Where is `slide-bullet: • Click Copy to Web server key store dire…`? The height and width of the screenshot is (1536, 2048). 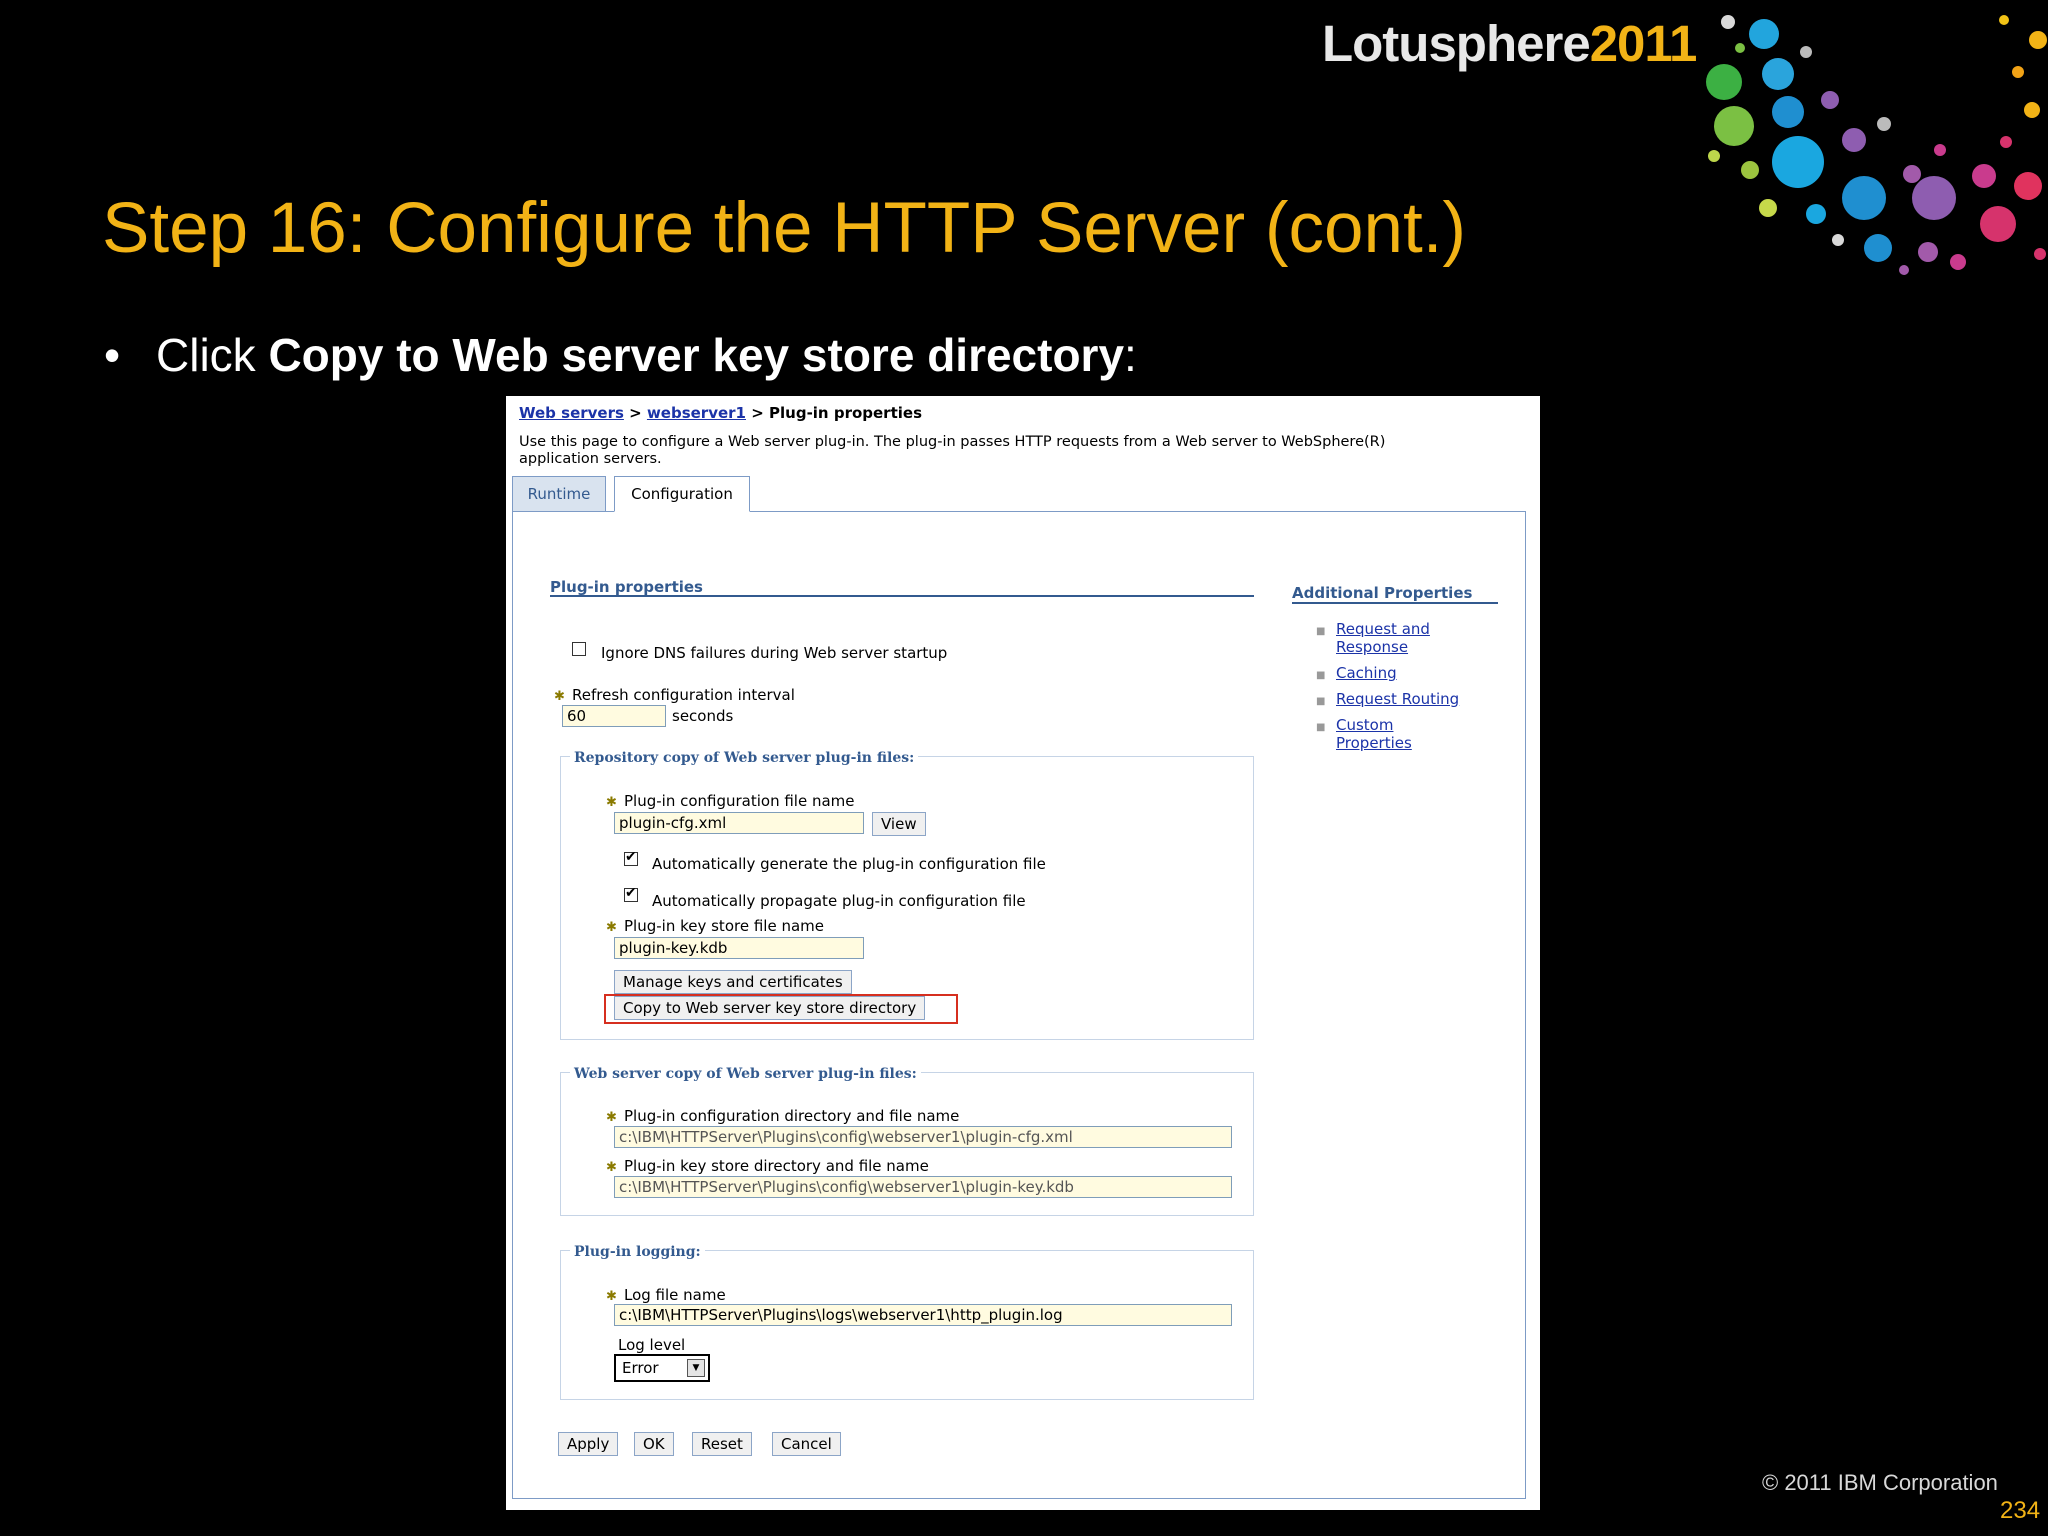 slide-bullet: • Click Copy to Web server key store dire… is located at coordinates (620, 355).